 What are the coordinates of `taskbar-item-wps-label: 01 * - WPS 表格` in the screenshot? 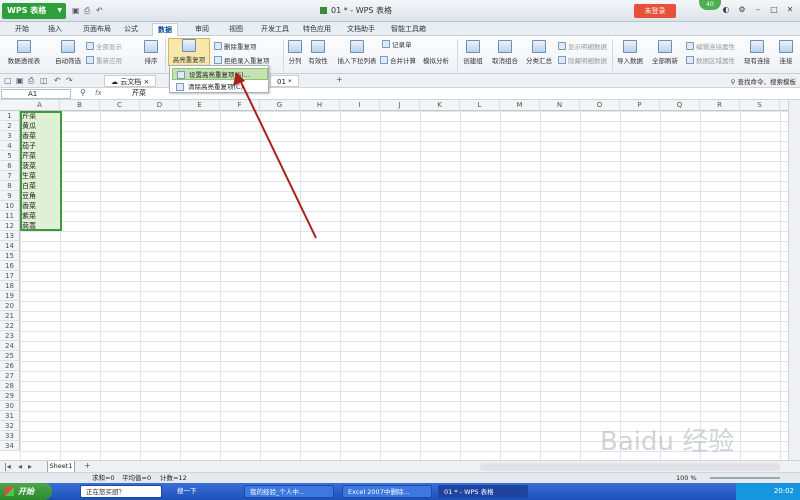 It's located at (469, 492).